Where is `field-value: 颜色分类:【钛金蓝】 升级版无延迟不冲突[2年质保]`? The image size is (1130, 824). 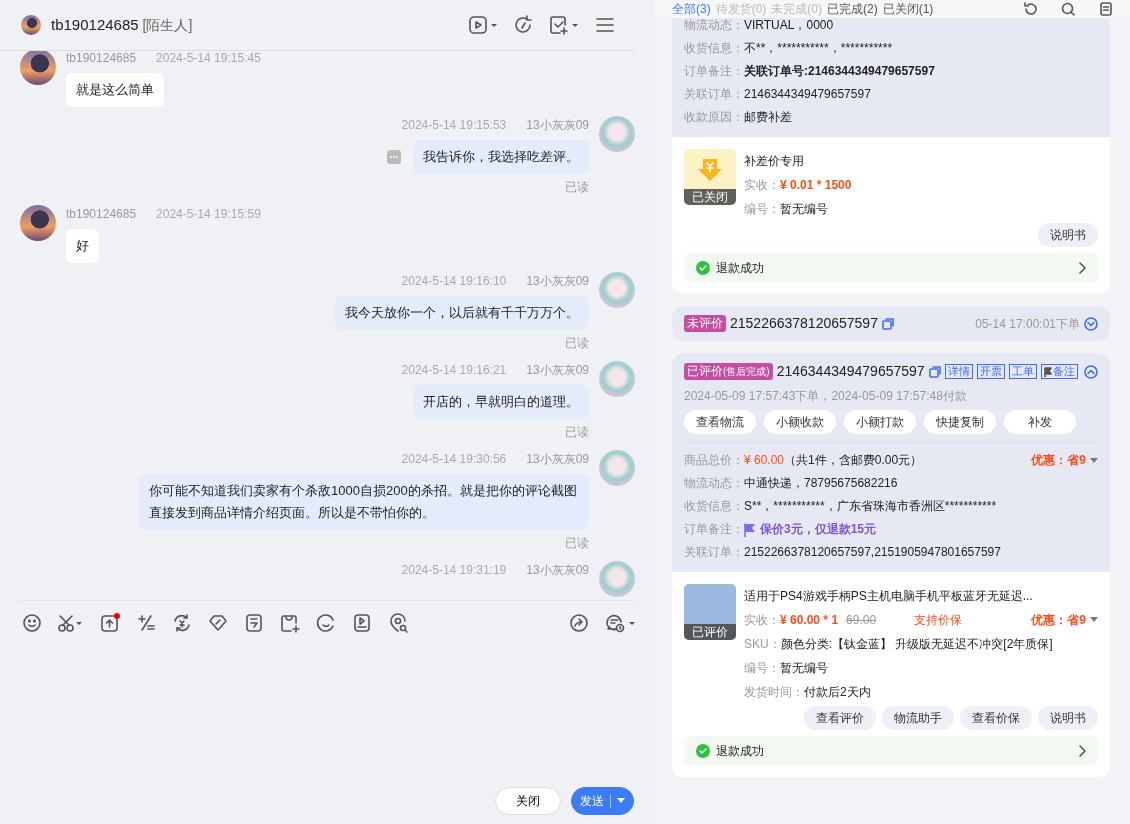
field-value: 颜色分类:【钛金蓝】 升级版无延迟不冲突[2年质保] is located at coordinates (916, 644).